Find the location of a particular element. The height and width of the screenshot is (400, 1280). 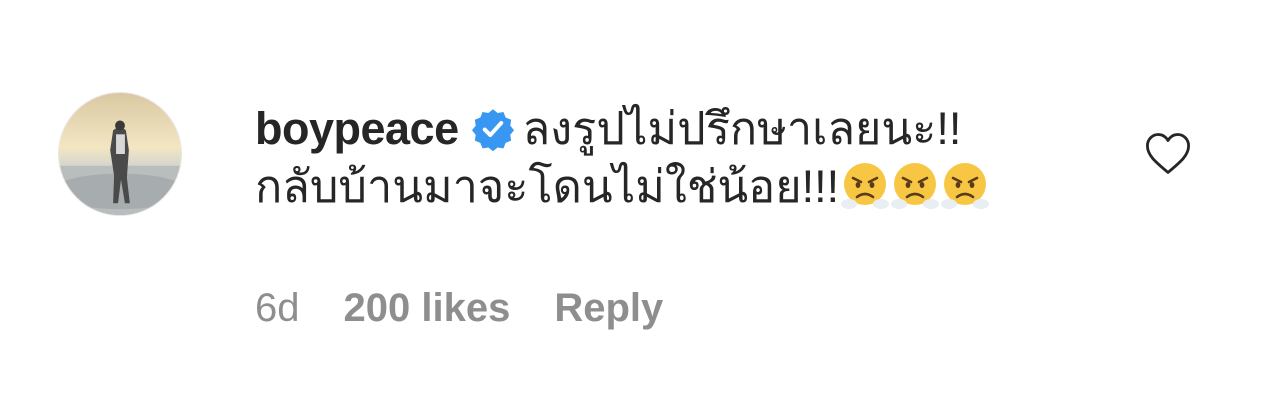

comment-meta: 6d 200 likes Reply is located at coordinates (481, 308).